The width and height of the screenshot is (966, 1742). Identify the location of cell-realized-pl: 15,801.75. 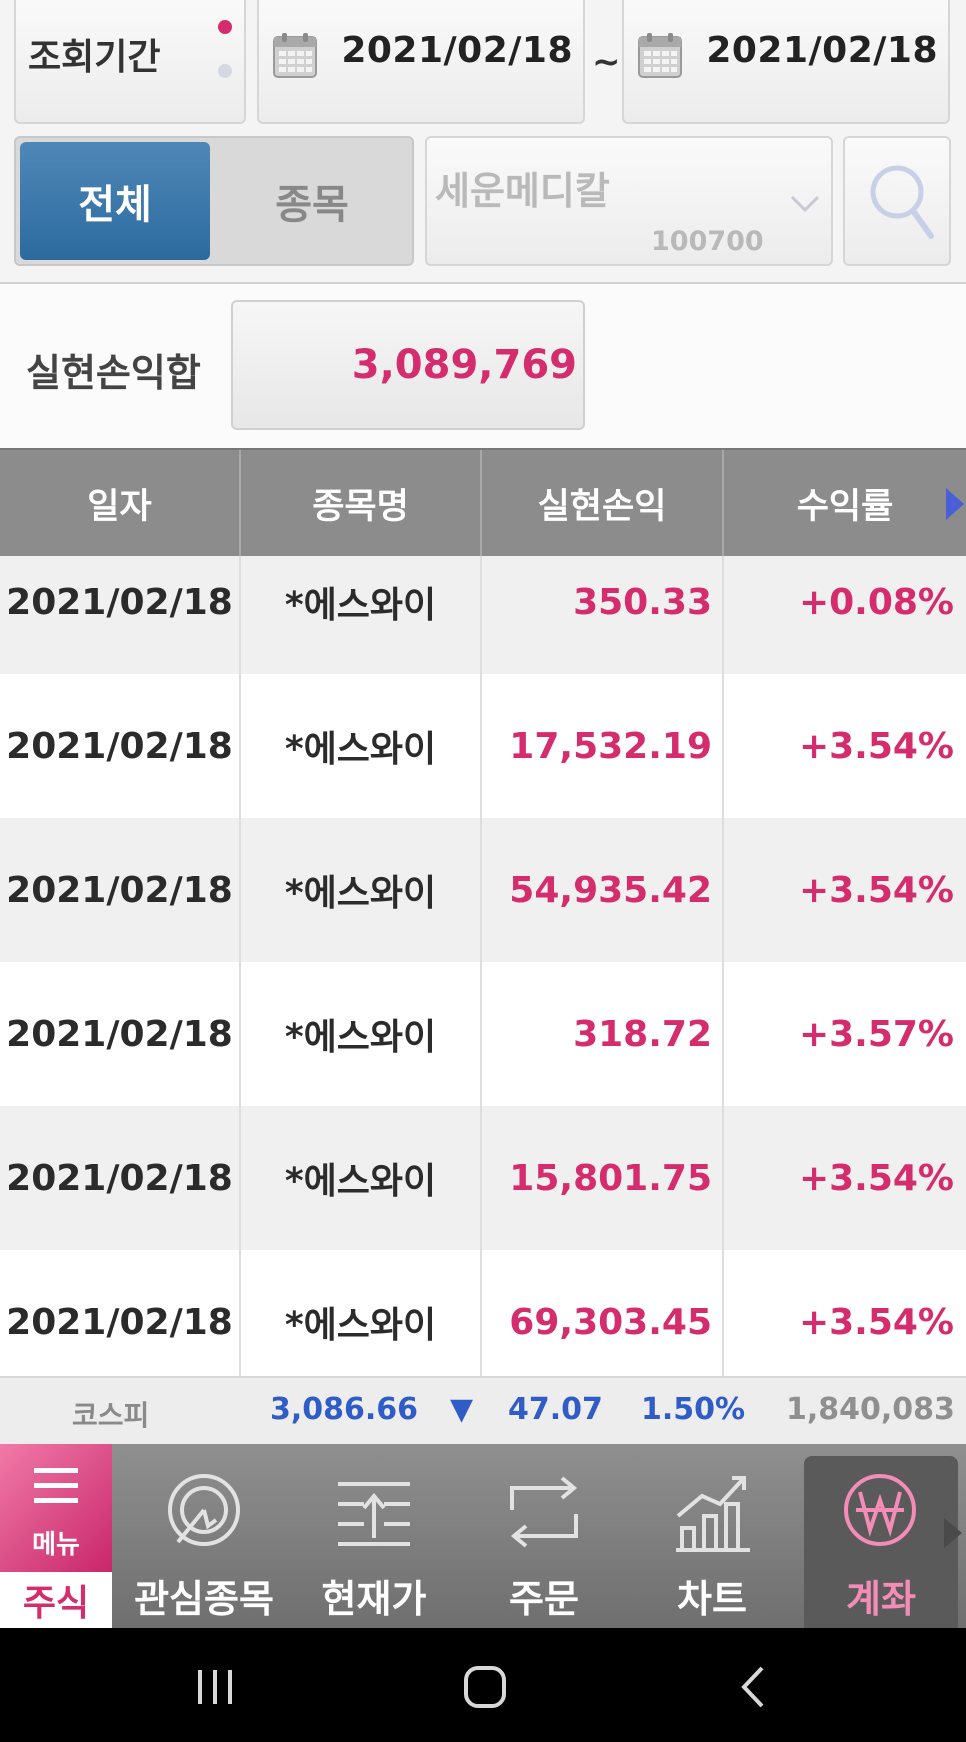
(603, 1178).